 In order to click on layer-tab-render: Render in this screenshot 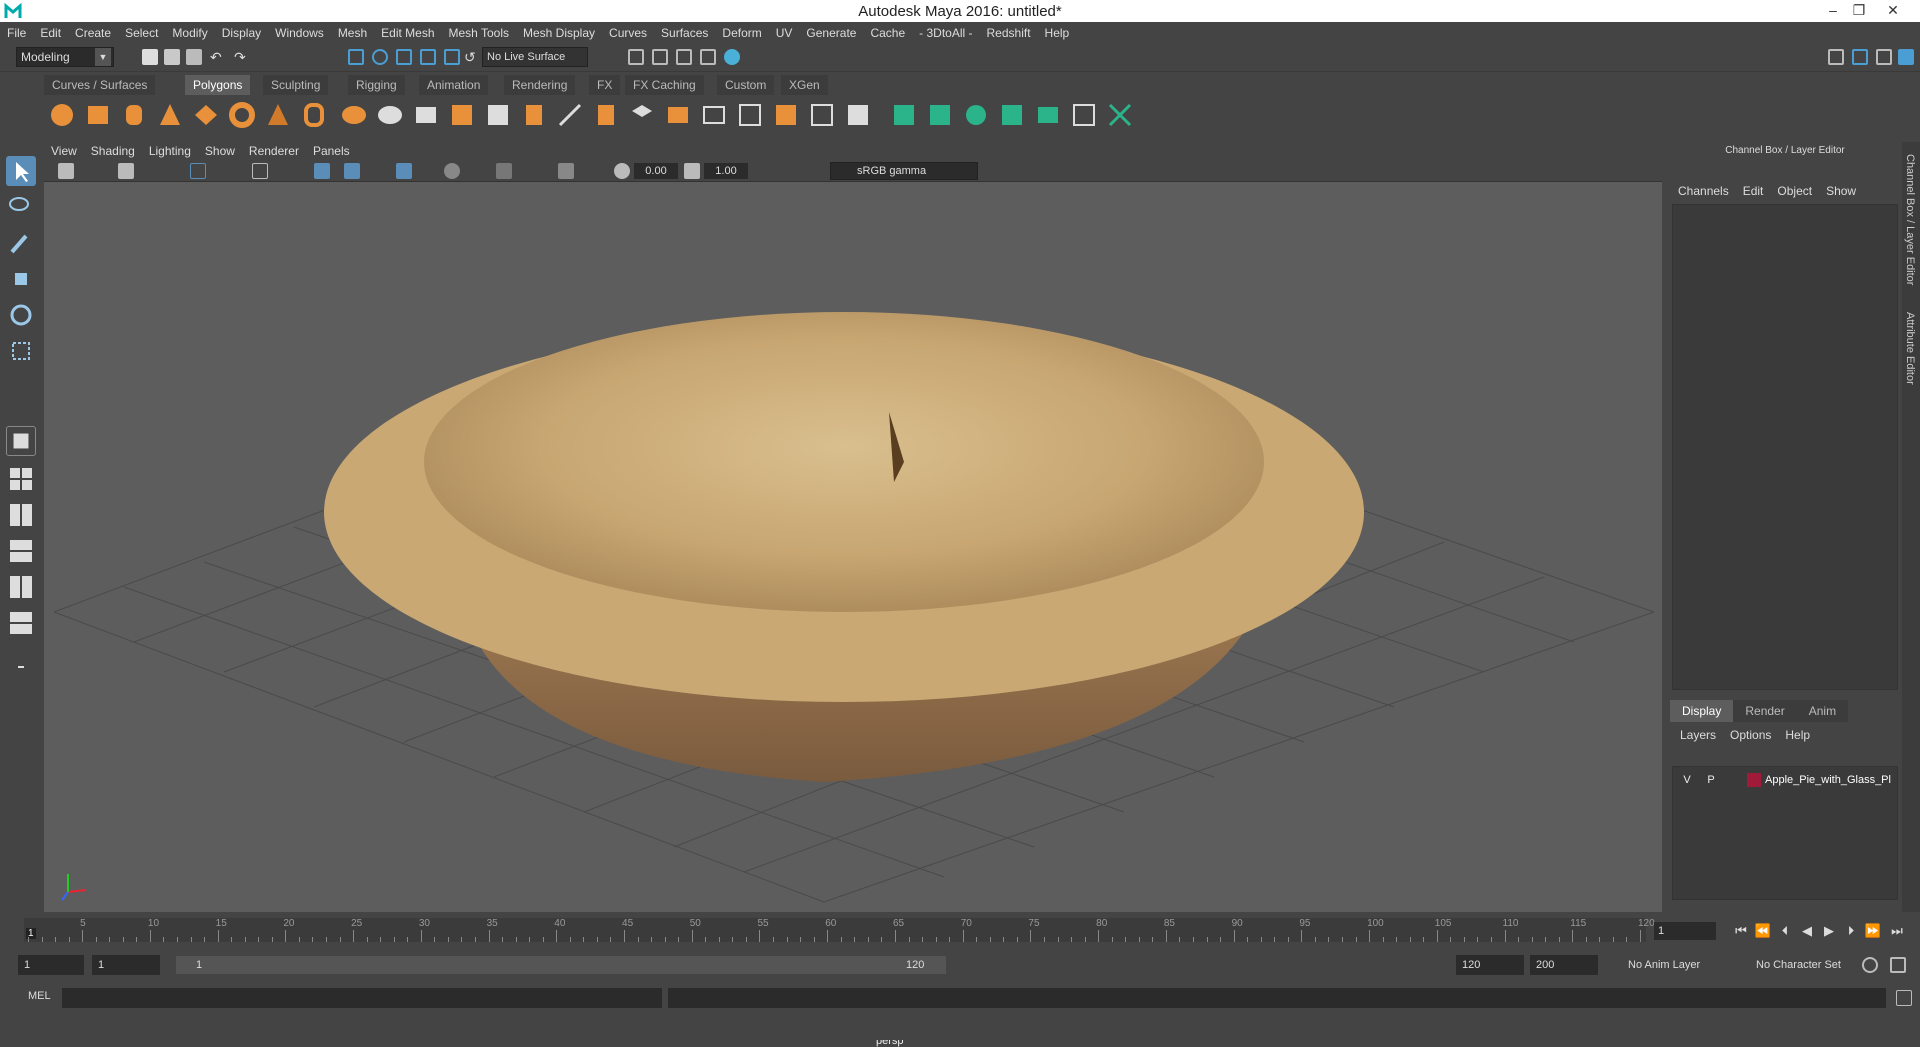, I will do `click(1765, 711)`.